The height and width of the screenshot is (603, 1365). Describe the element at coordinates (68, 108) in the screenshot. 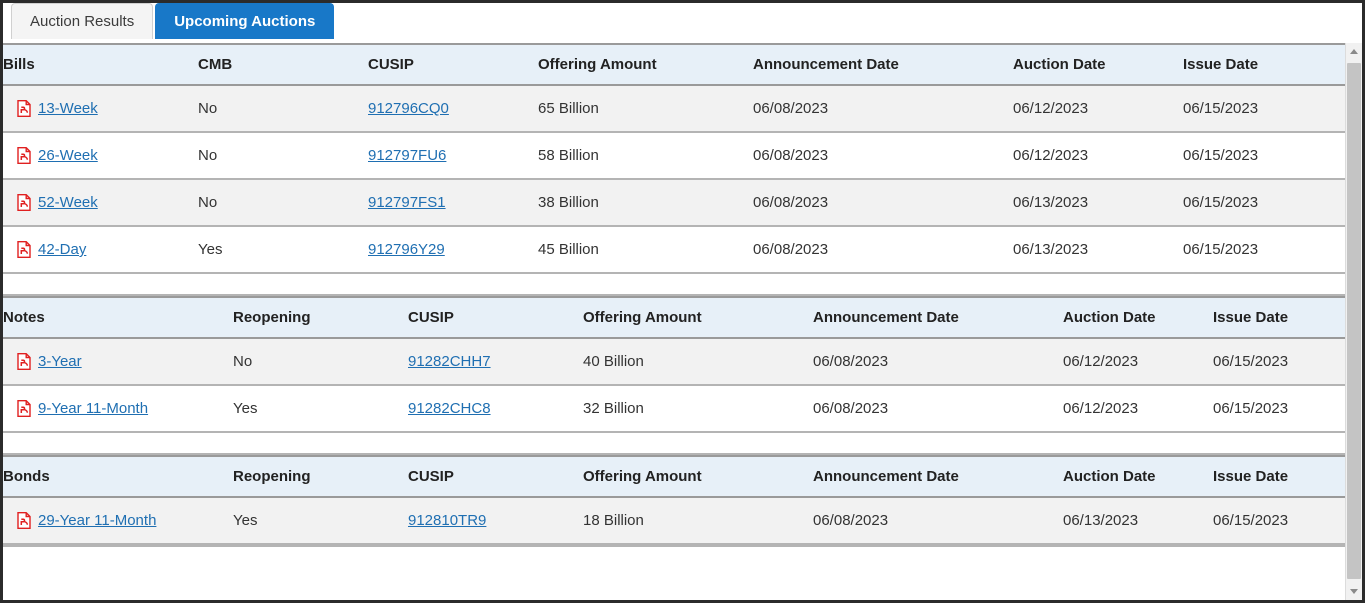

I see `security-link: 13-Week` at that location.